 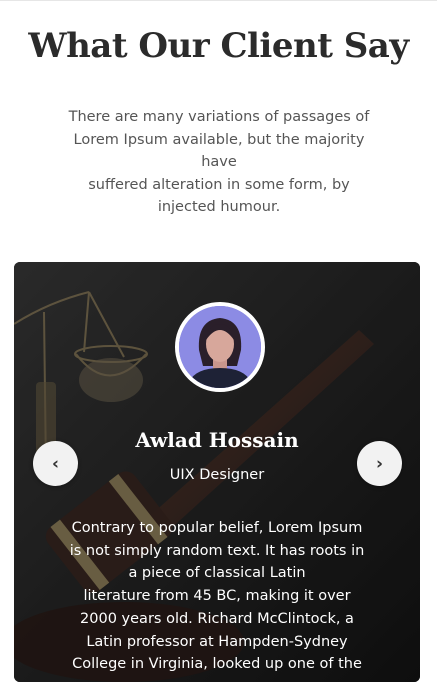 I want to click on quote-line: Contrary to popular belief, Lorem Ipsum, so click(x=217, y=528).